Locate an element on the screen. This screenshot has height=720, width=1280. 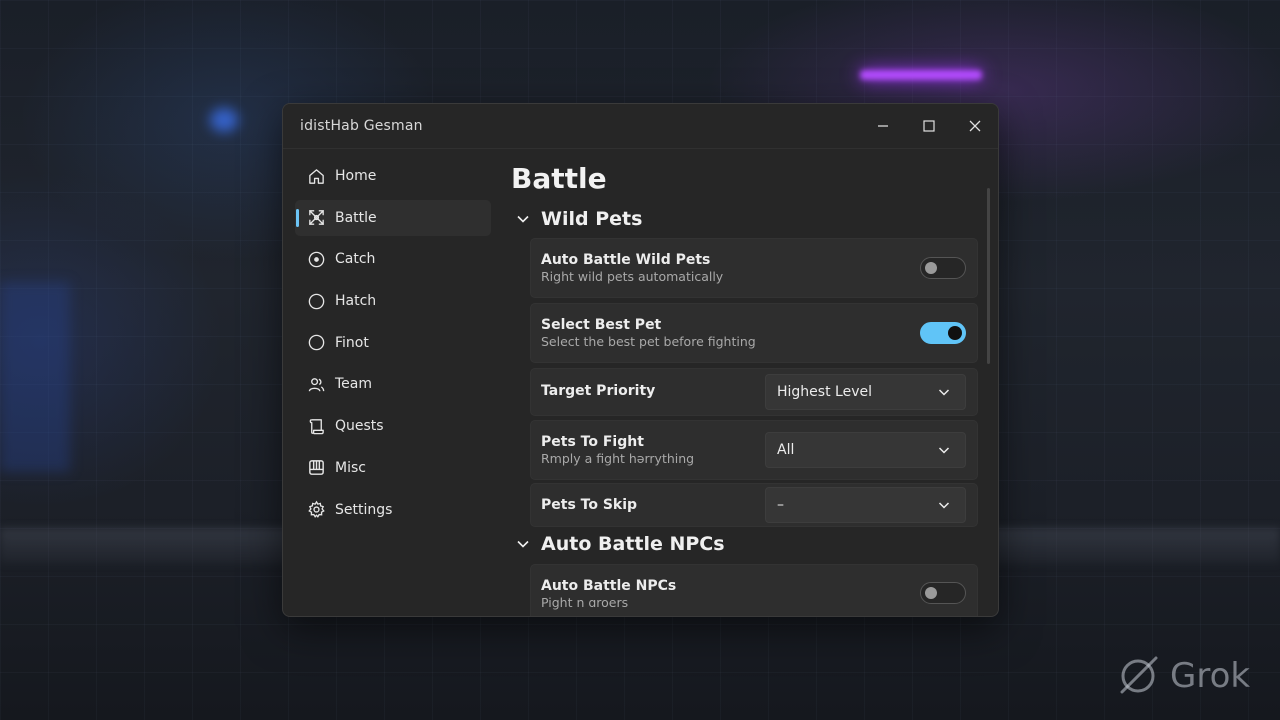
watermark: Grok is located at coordinates (1182, 676).